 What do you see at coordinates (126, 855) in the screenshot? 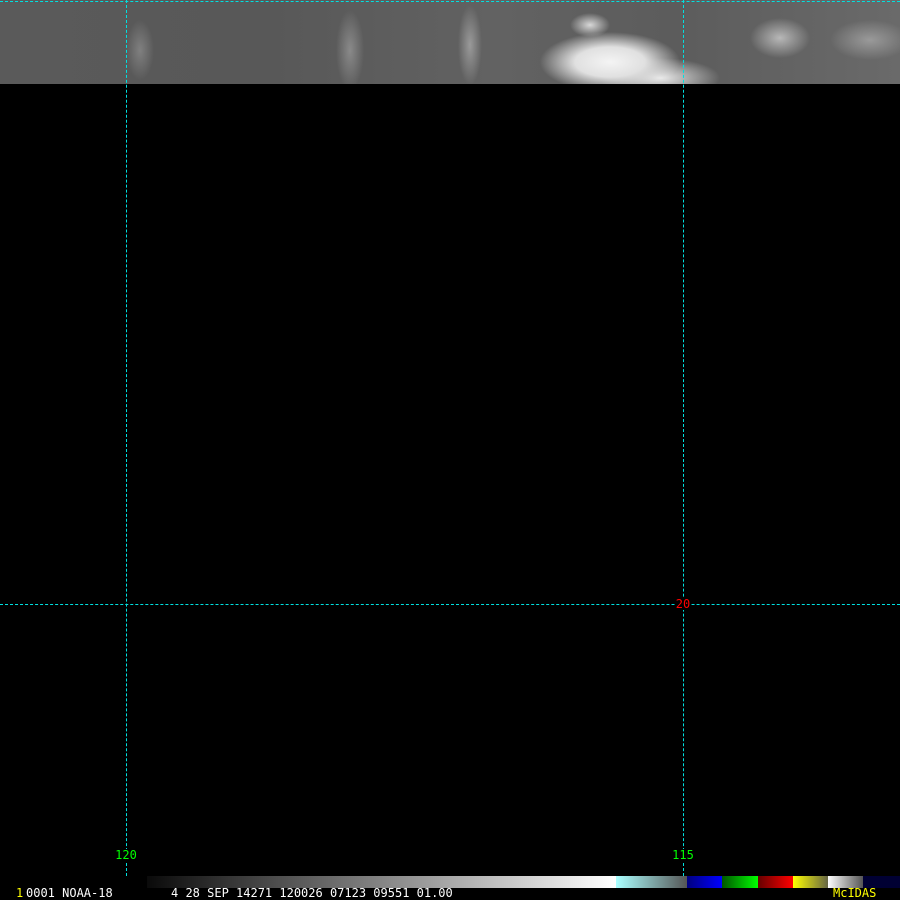
I see `longitude-label-120: 120` at bounding box center [126, 855].